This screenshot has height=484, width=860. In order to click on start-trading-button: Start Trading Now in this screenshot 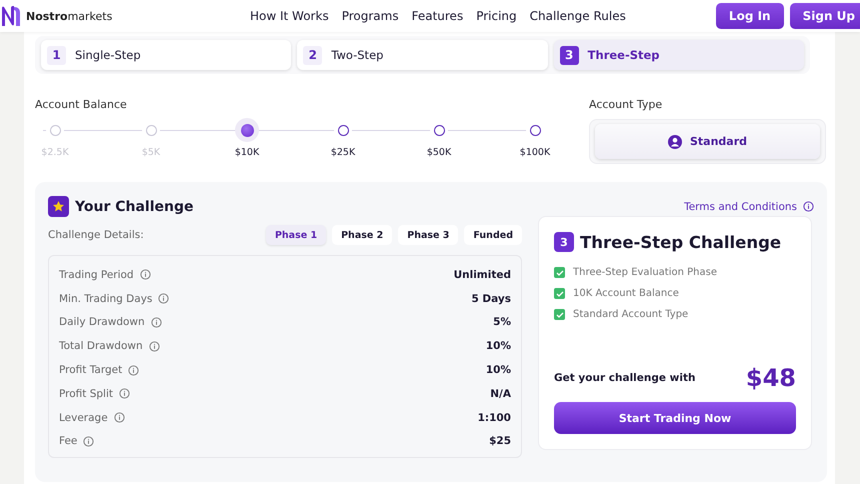, I will do `click(675, 418)`.